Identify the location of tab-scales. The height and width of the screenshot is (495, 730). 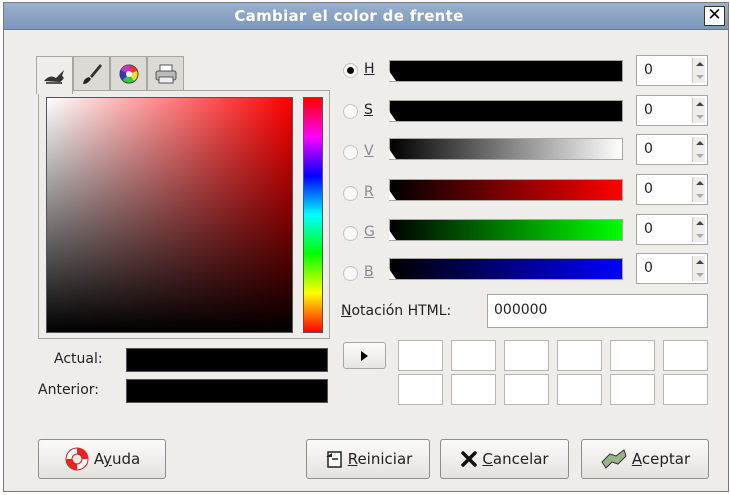
(54, 75).